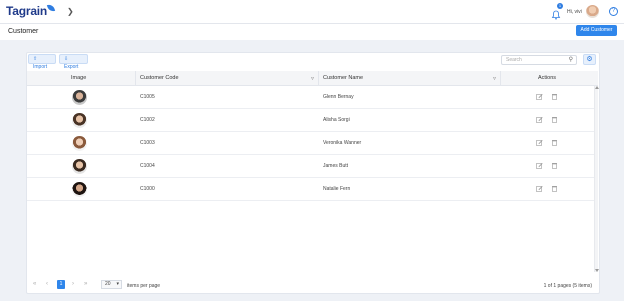 The height and width of the screenshot is (301, 624). I want to click on logo-text: Tagrain, so click(27, 11).